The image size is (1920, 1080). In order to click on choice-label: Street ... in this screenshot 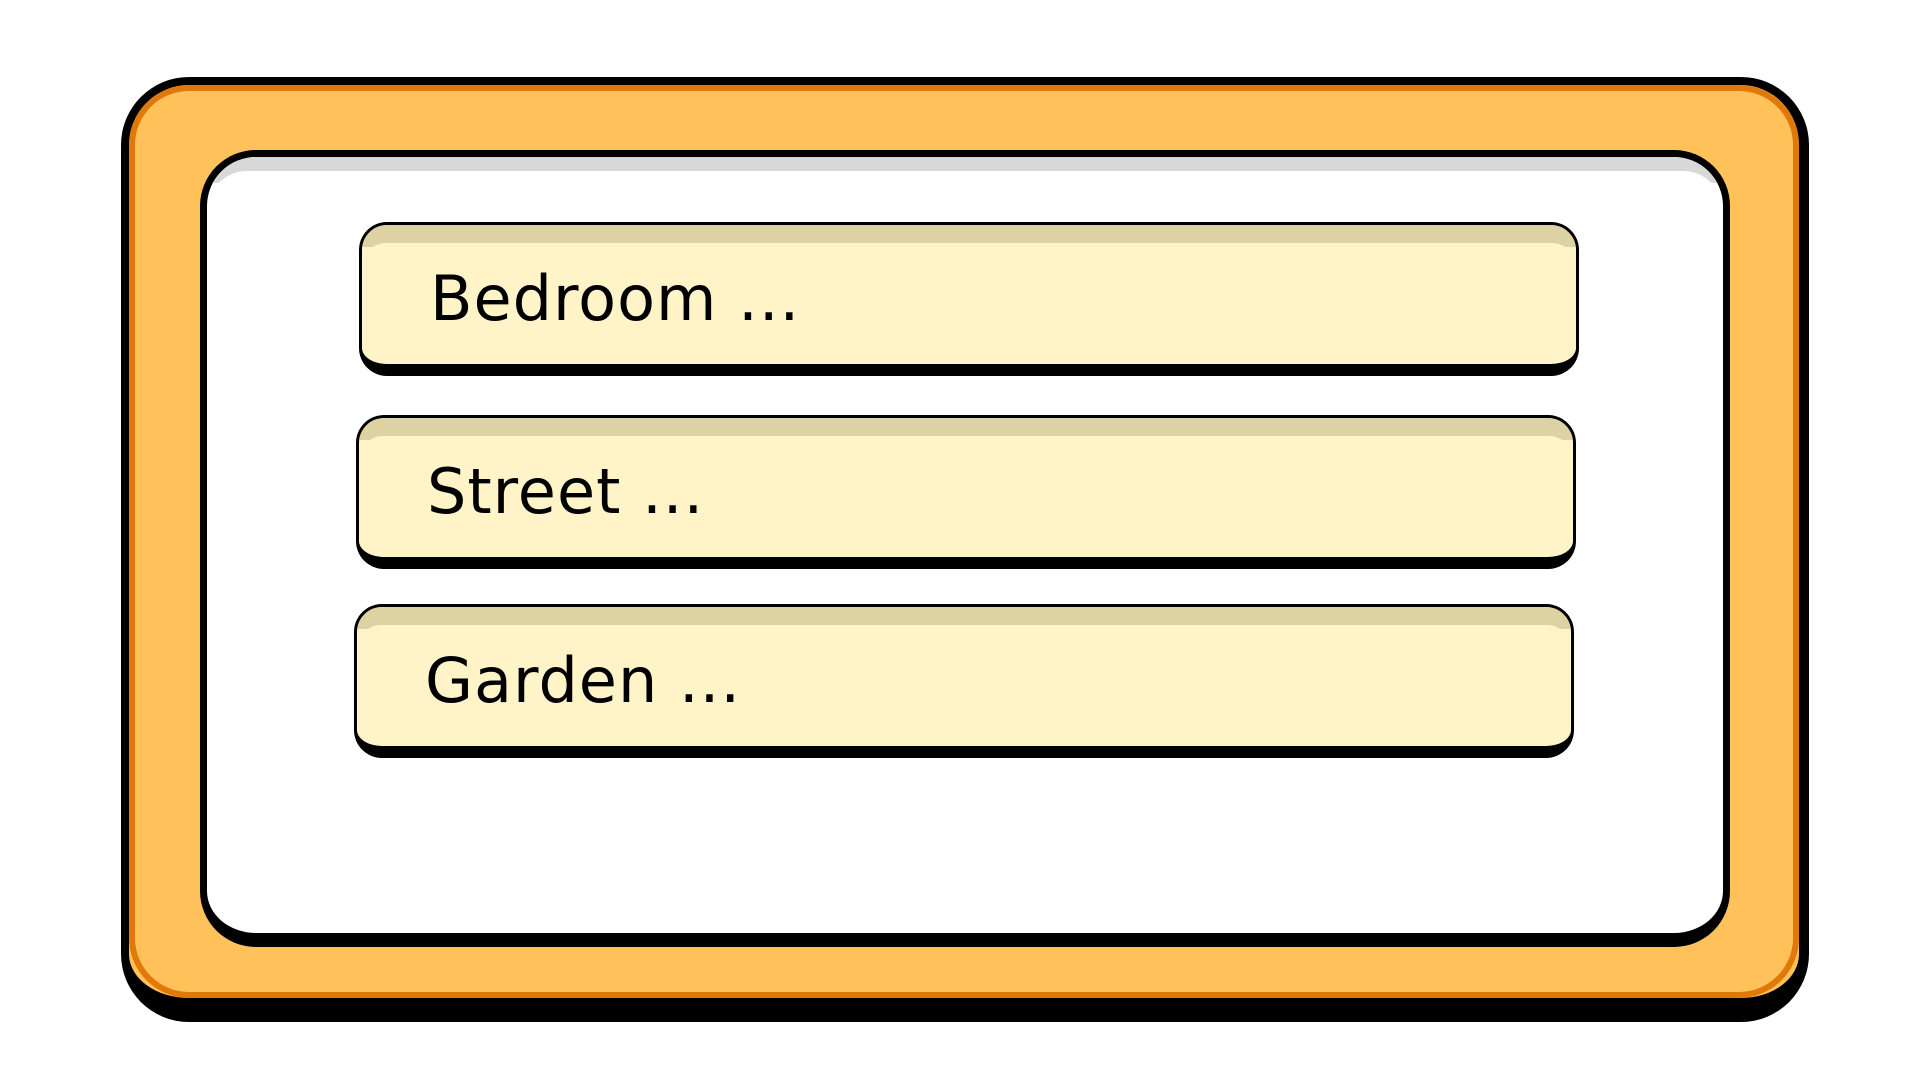, I will do `click(566, 491)`.